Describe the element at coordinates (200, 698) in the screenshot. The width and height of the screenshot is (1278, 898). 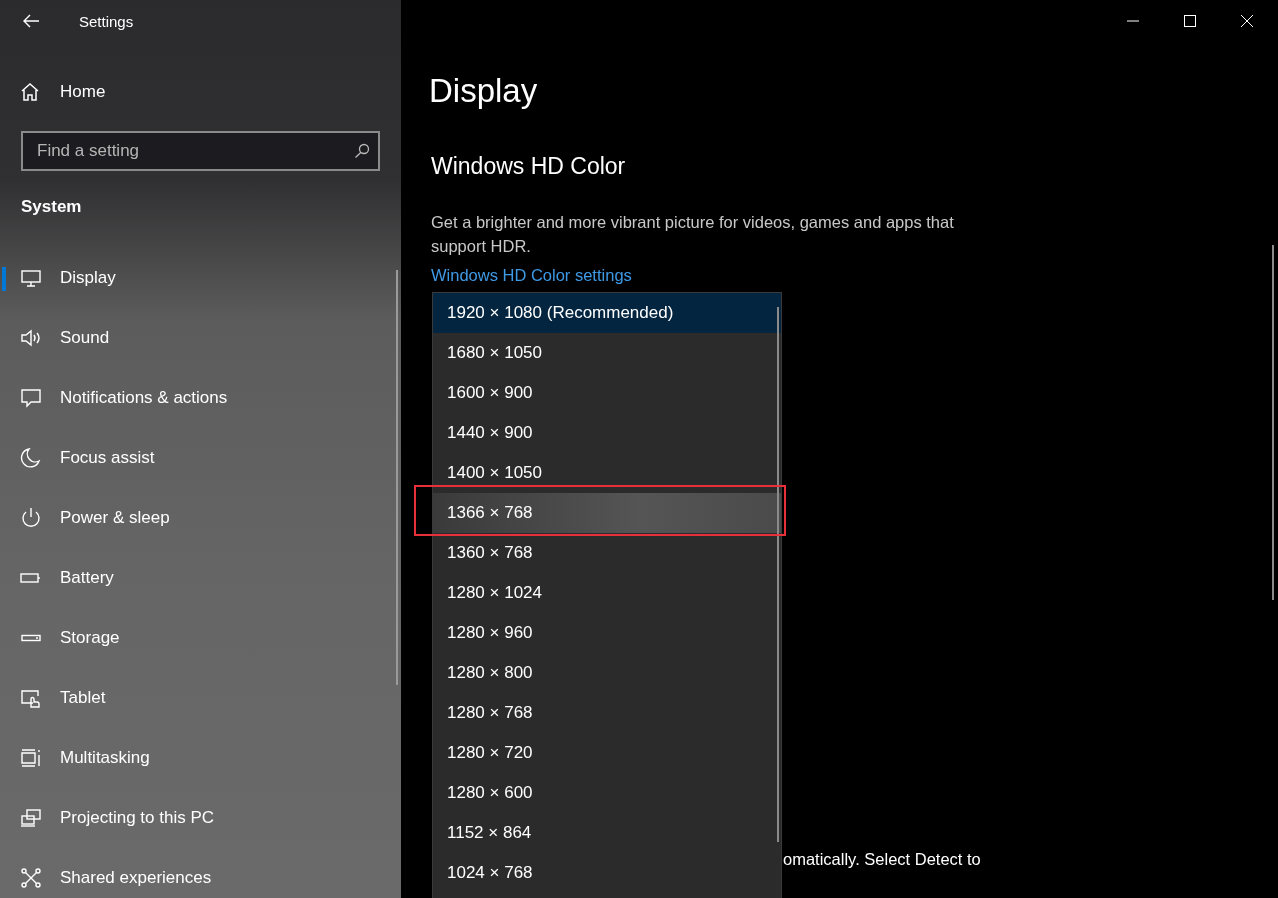
I see `sidebar-item: Tablet` at that location.